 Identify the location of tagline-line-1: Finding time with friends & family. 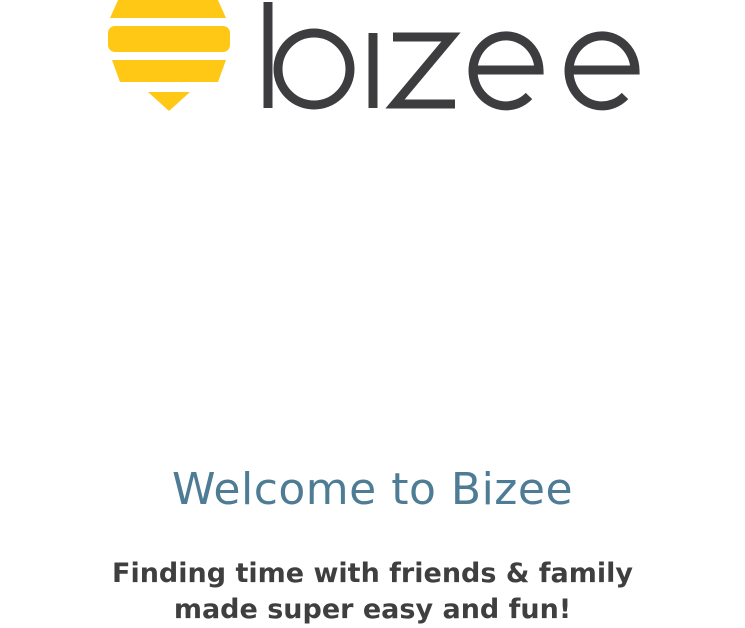
(372, 573).